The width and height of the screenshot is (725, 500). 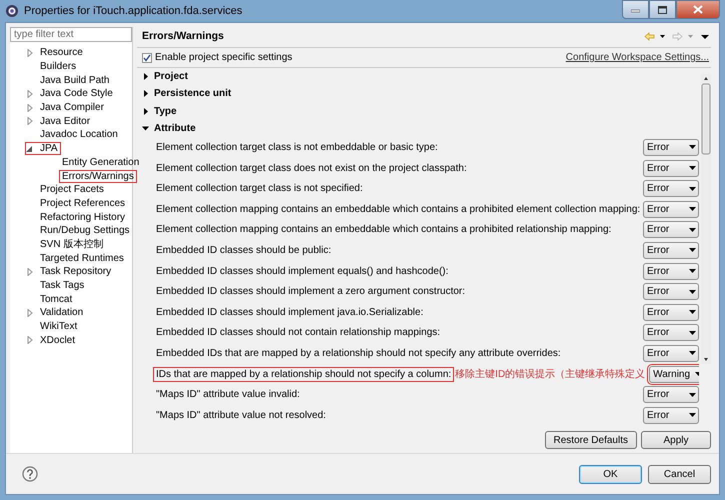 I want to click on tree-item: Java Editor, so click(x=65, y=121).